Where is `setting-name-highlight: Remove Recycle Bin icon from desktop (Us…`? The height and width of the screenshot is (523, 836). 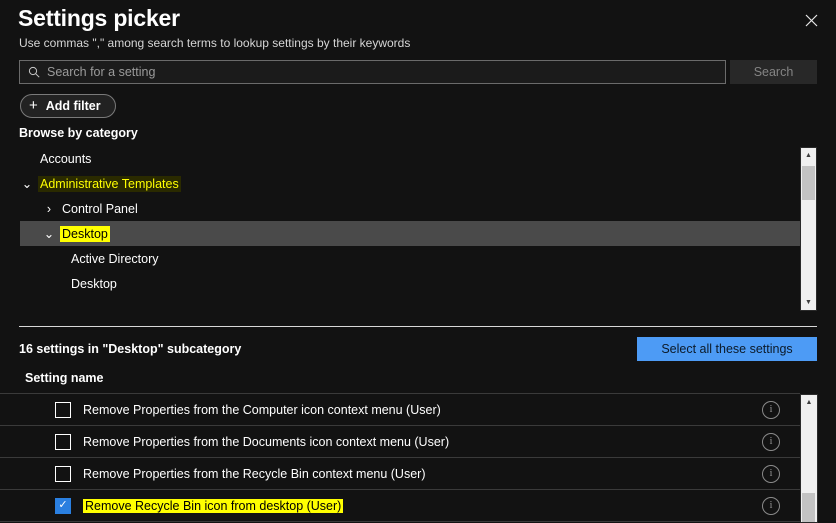 setting-name-highlight: Remove Recycle Bin icon from desktop (Us… is located at coordinates (213, 505).